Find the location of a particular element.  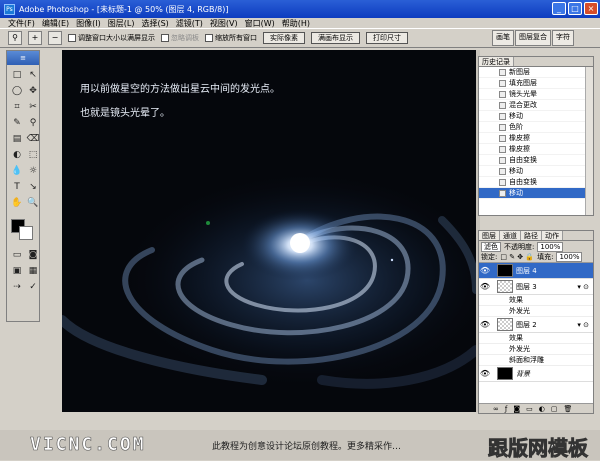

add-mask-icon: ◙ is located at coordinates (516, 408).